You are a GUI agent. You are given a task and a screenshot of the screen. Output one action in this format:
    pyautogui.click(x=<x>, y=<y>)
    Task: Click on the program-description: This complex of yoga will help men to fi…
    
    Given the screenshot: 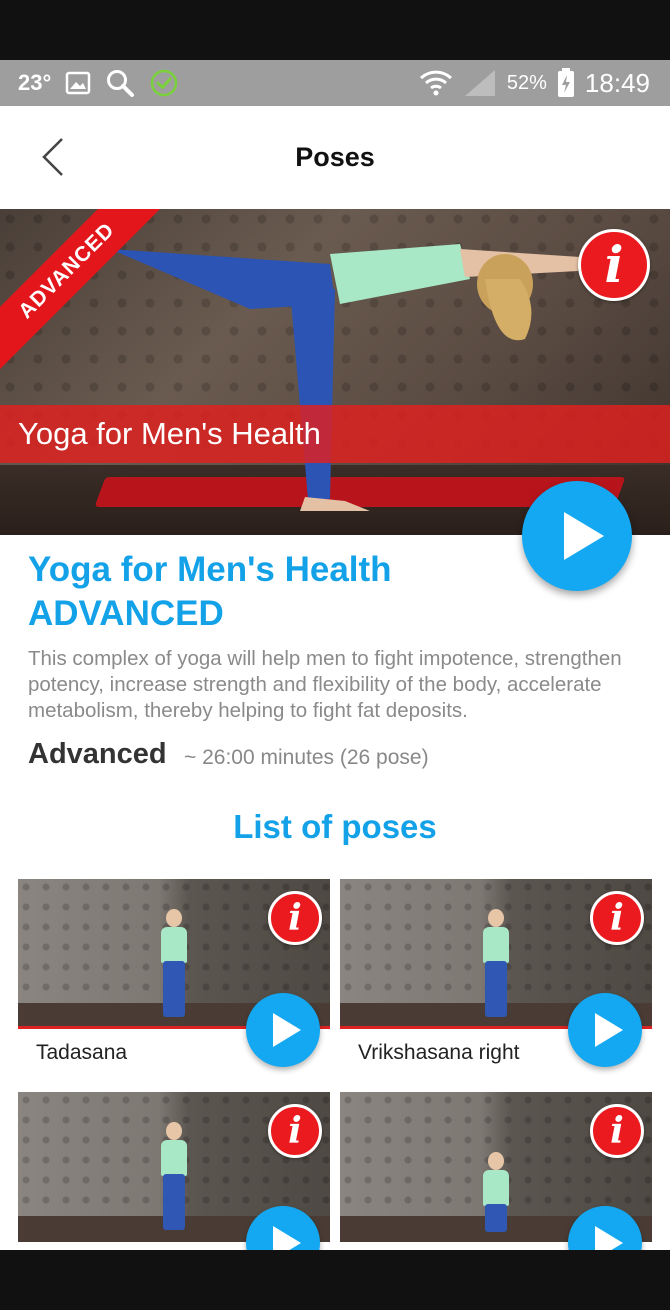 What is the action you would take?
    pyautogui.click(x=325, y=684)
    